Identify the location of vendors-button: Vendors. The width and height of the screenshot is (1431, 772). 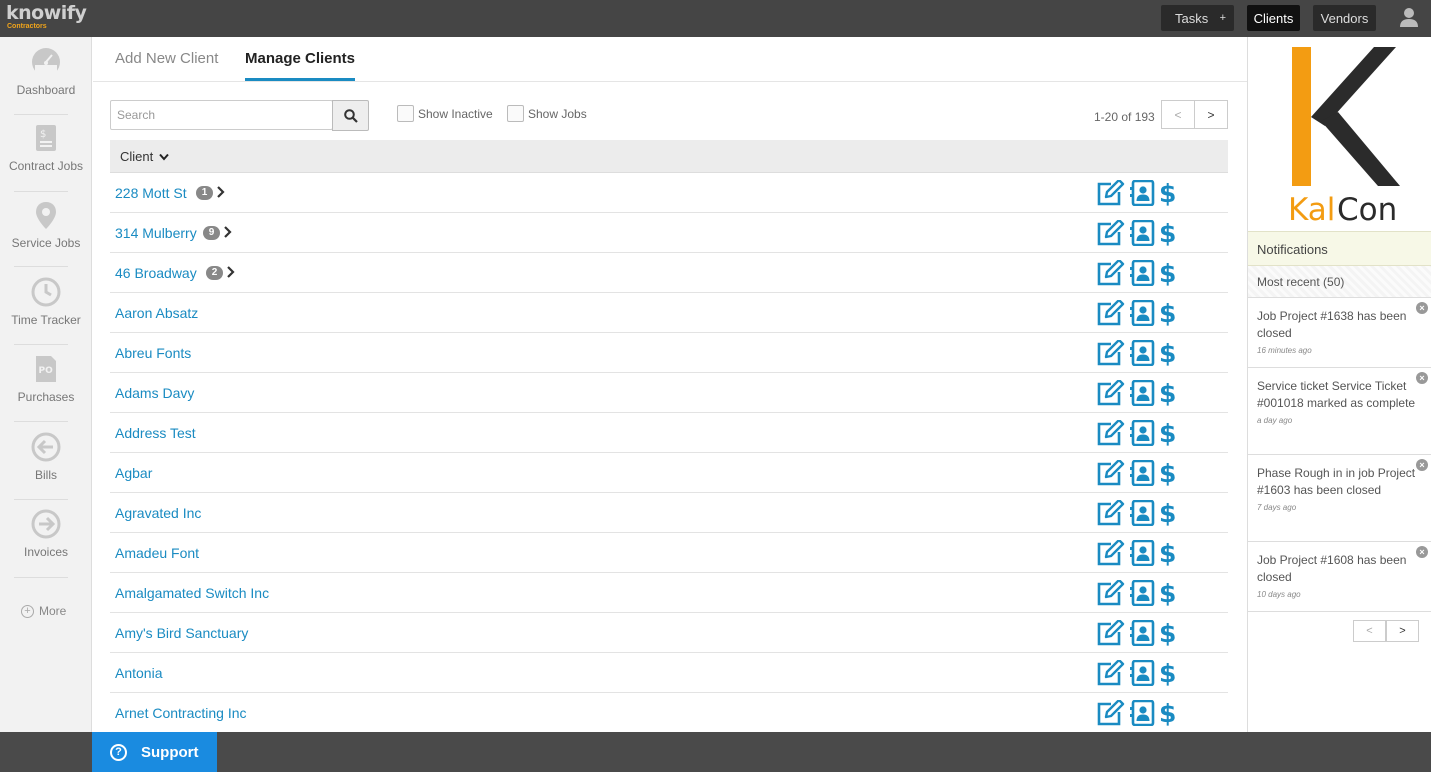
(1344, 18).